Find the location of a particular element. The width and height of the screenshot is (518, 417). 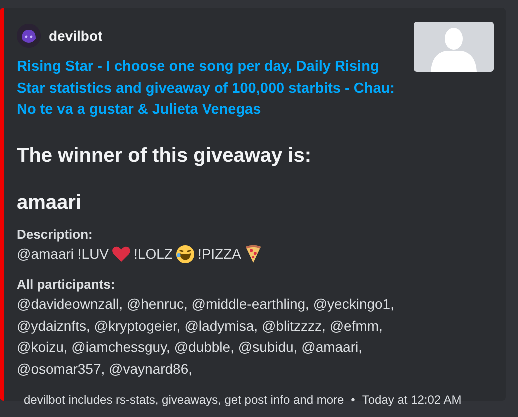

winner-name: amaari is located at coordinates (49, 203).